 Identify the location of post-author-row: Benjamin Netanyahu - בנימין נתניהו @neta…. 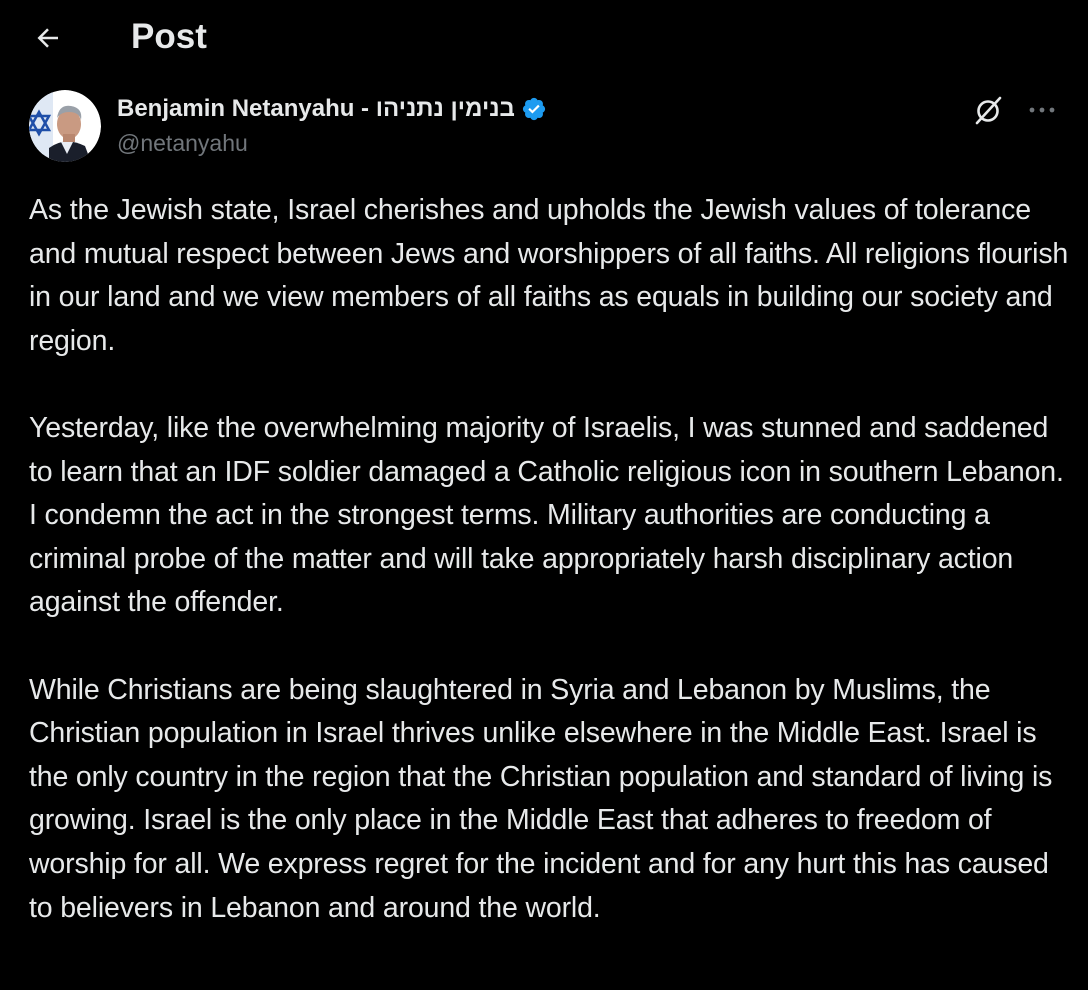
(544, 126).